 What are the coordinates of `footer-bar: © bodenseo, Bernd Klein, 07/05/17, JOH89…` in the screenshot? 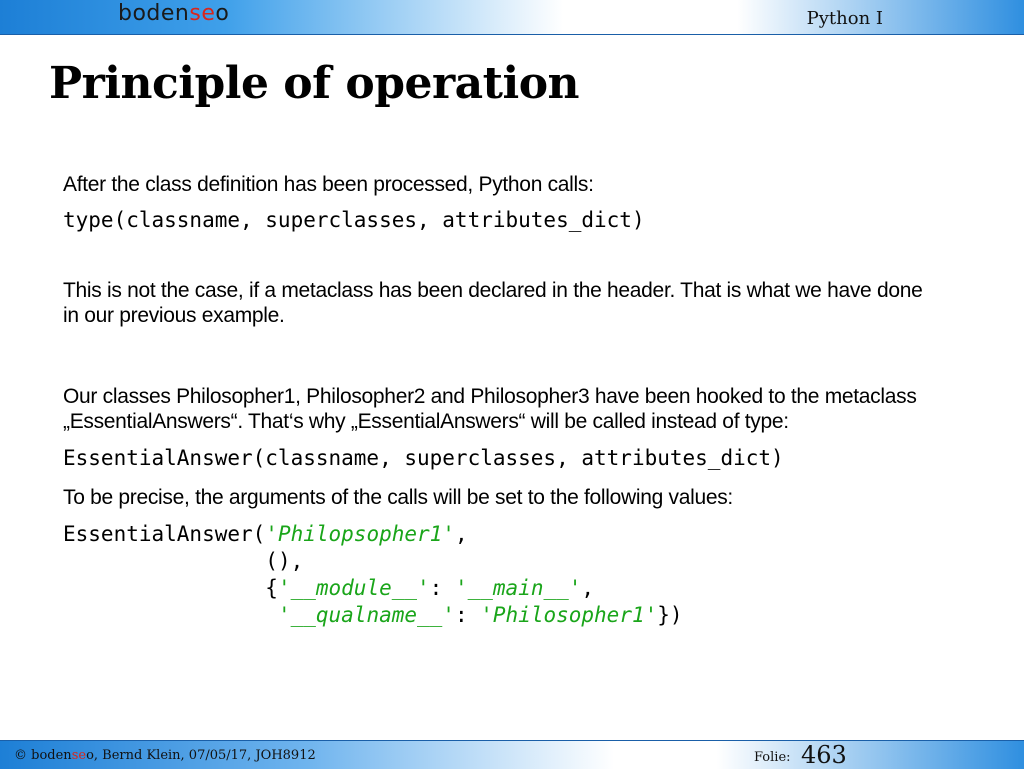 It's located at (512, 754).